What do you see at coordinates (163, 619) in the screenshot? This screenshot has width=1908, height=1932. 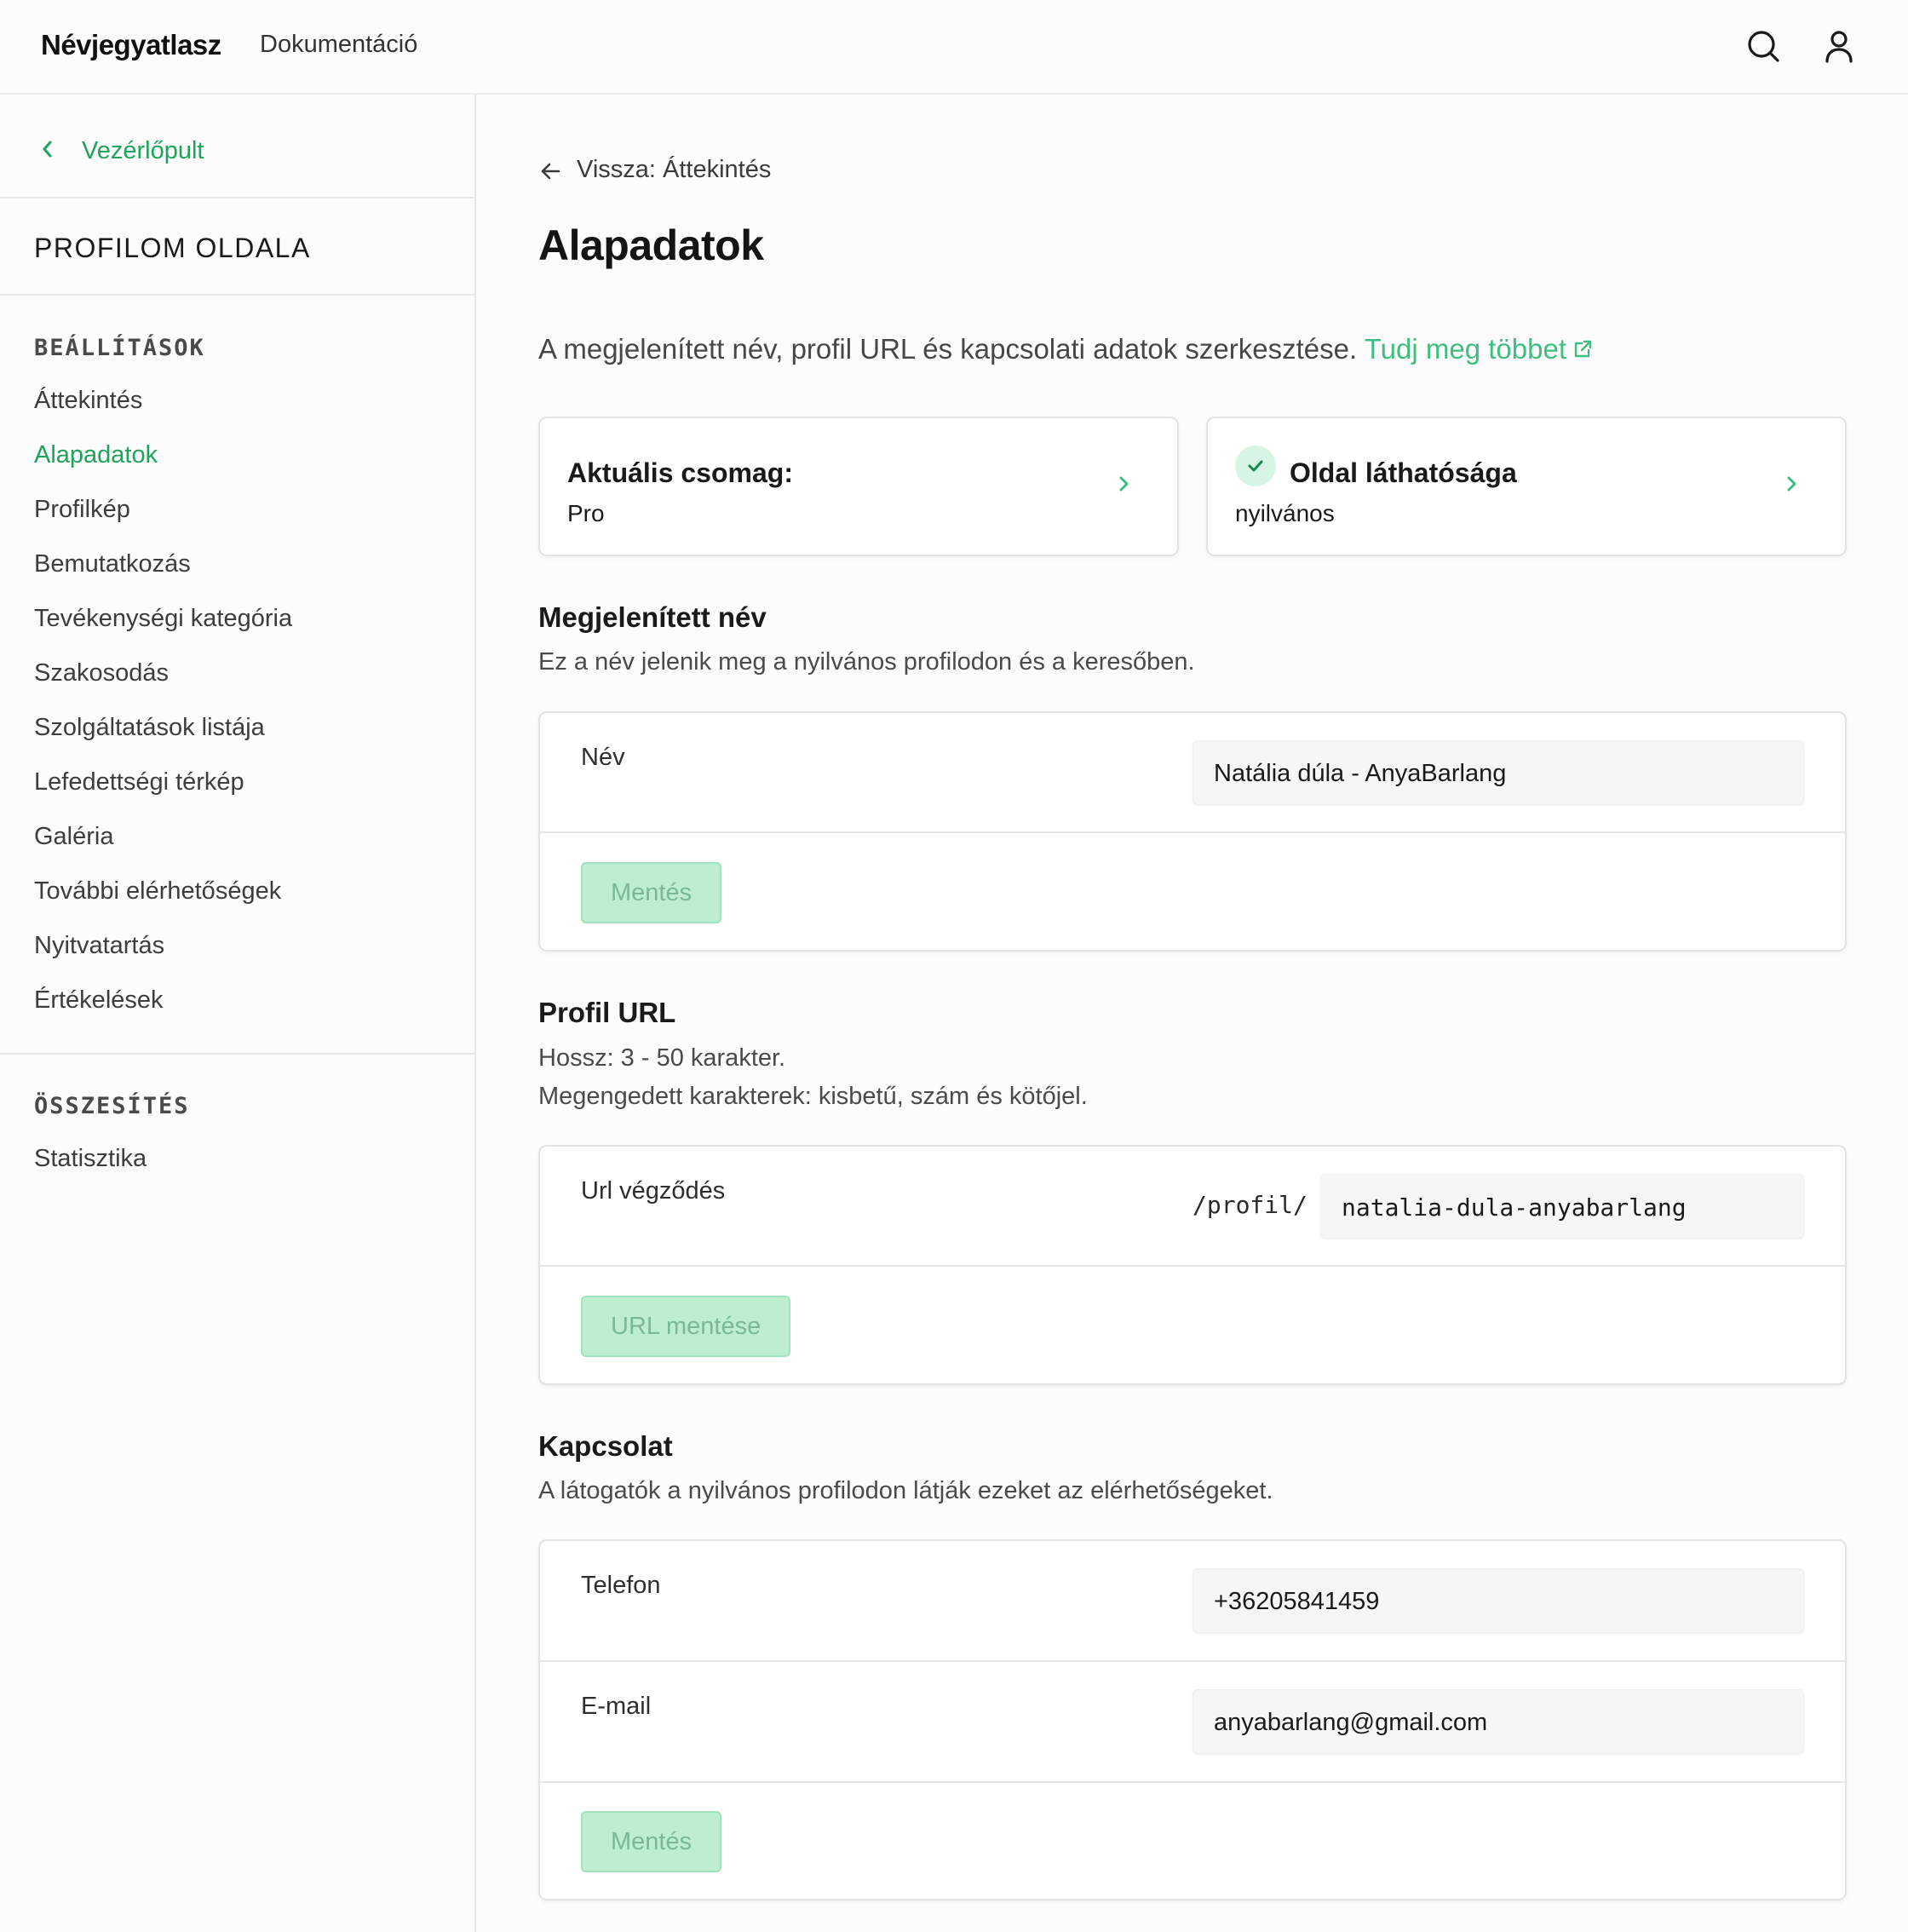 I see `sidebar-item-tevekenysegi-kategoria: Tevékenységi kategória` at bounding box center [163, 619].